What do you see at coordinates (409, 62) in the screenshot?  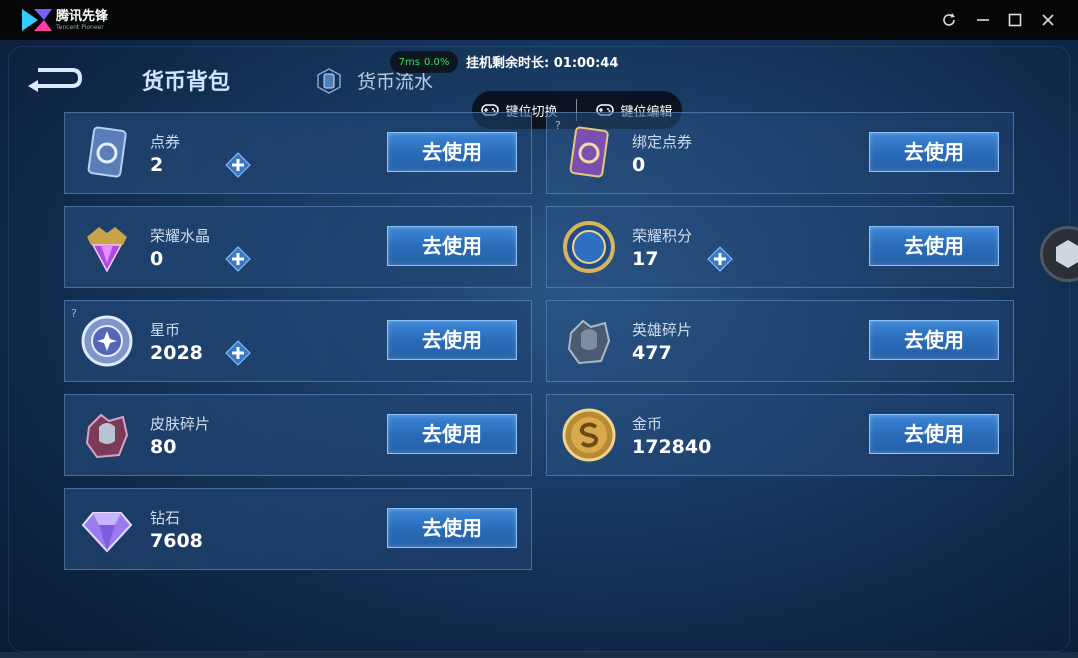 I see `latency-value: 7ms` at bounding box center [409, 62].